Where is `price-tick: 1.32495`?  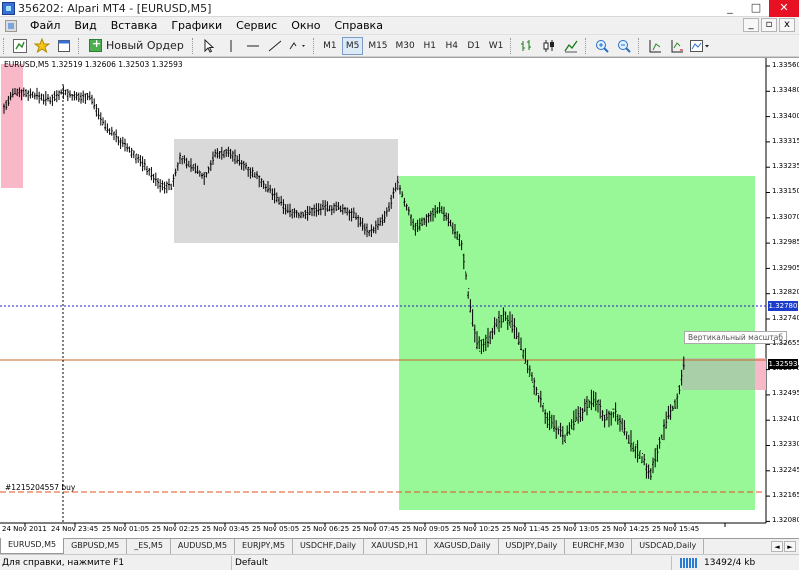 price-tick: 1.32495 is located at coordinates (785, 393).